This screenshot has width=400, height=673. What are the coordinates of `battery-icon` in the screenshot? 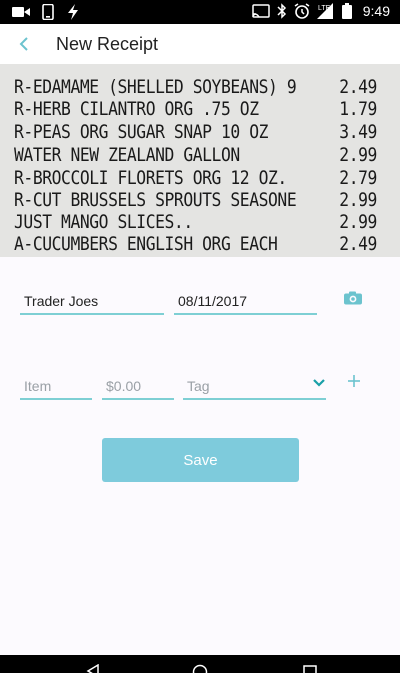 It's located at (346, 11).